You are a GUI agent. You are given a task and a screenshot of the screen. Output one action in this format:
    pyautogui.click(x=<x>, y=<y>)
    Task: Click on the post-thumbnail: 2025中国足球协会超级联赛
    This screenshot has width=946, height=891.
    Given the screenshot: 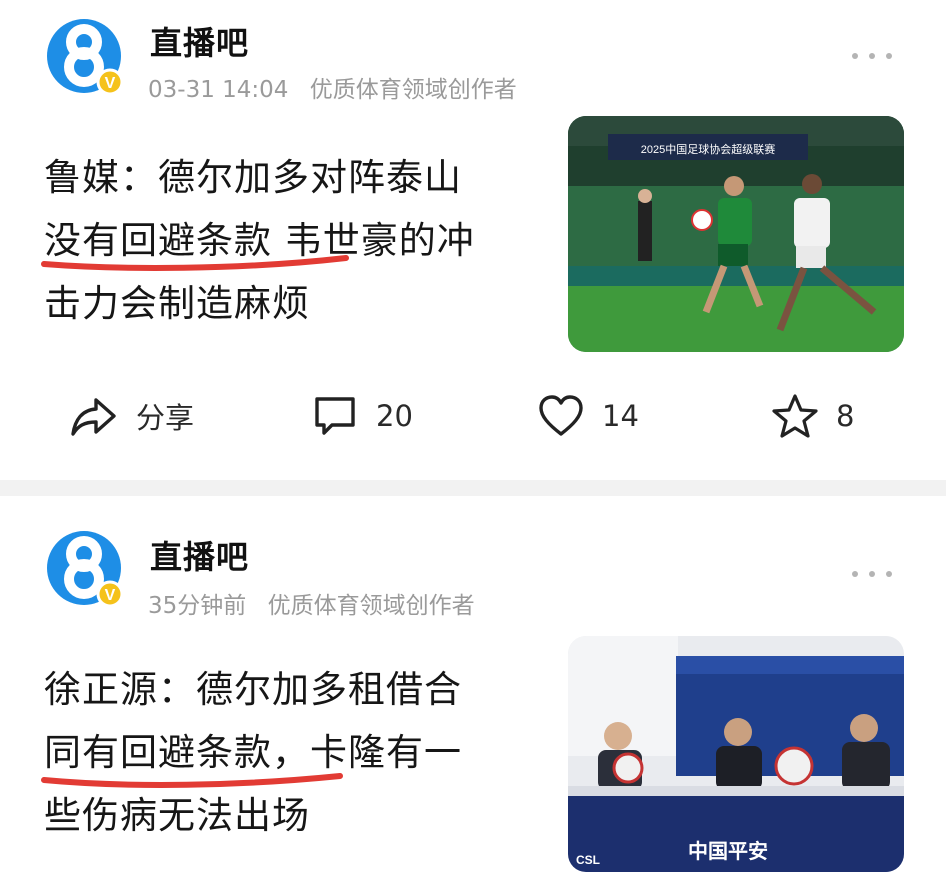 What is the action you would take?
    pyautogui.click(x=736, y=234)
    